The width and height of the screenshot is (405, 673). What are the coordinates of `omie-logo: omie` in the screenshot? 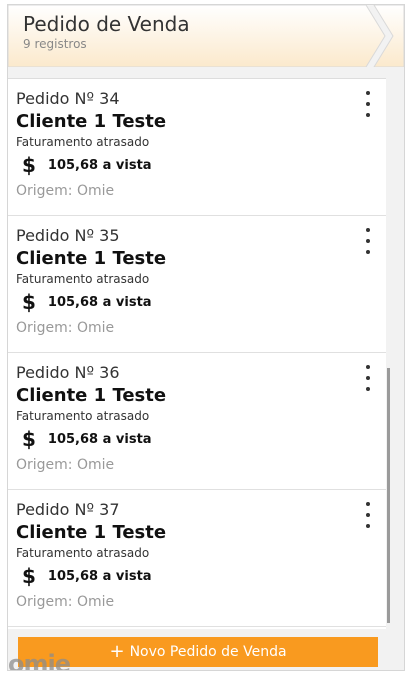 It's located at (39, 660).